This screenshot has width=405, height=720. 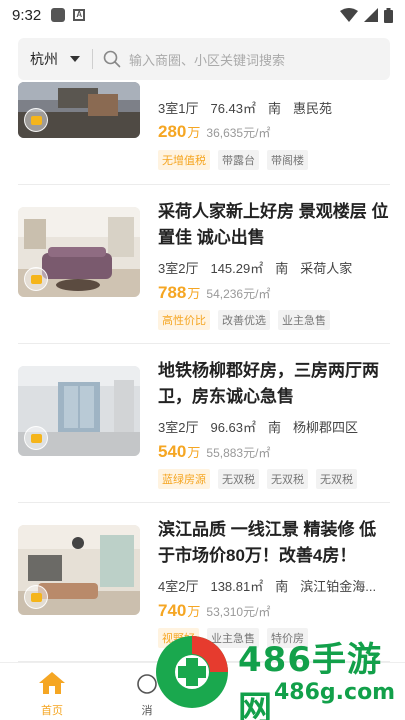 I want to click on app-notification-icon: A, so click(x=79, y=15).